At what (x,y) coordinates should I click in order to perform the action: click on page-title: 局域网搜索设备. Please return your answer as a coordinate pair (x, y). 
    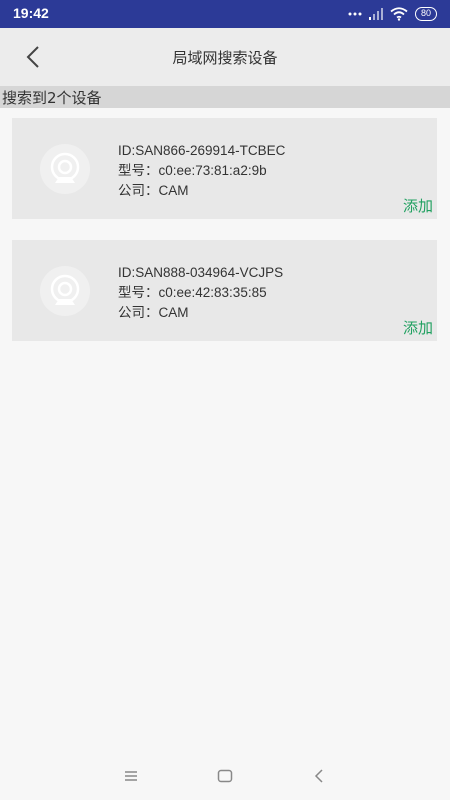
    Looking at the image, I should click on (225, 58).